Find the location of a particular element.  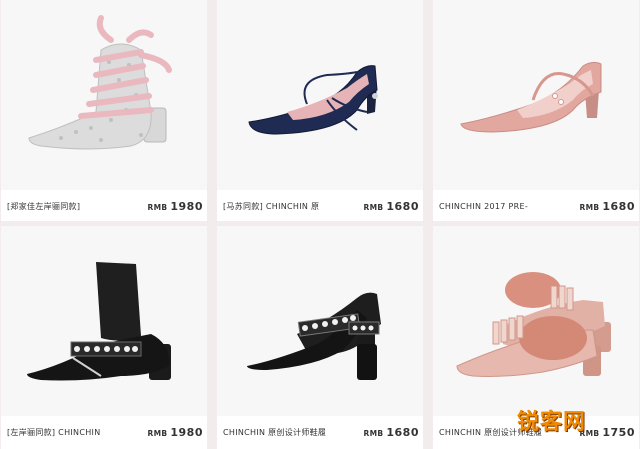

product-caption: CHINCHIN 原创设计师鞋履 RMB 1680 is located at coordinates (320, 432).